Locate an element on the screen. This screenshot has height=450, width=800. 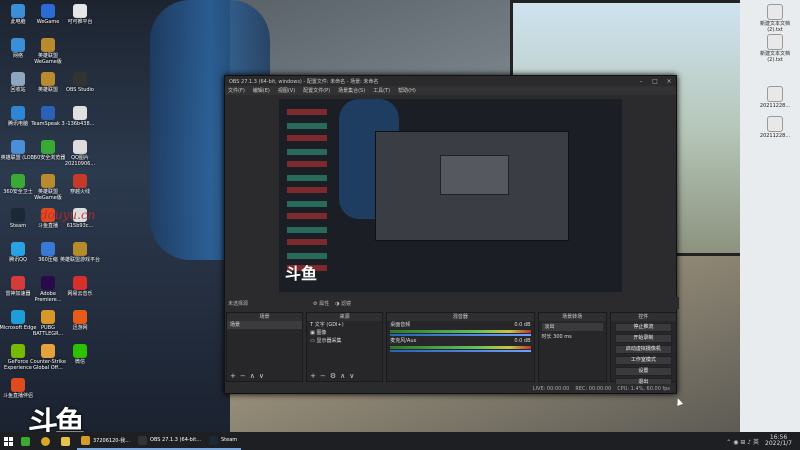
menu-profile: 配置文件(P) is located at coordinates (316, 90).